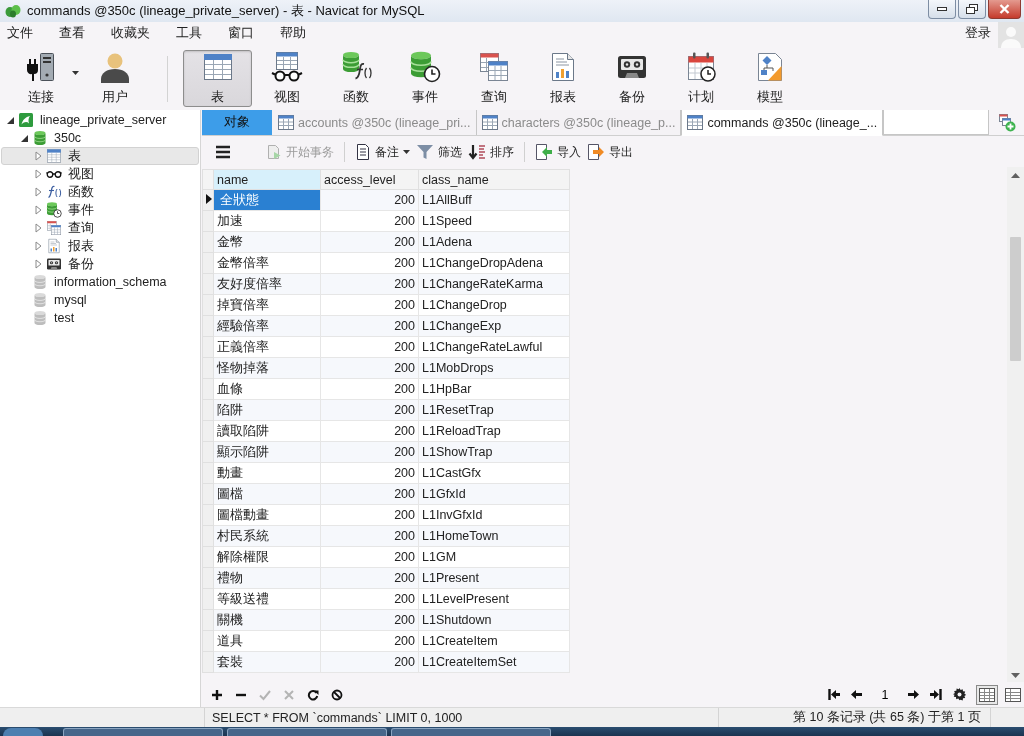  I want to click on toolbar-button: 排序, so click(491, 152).